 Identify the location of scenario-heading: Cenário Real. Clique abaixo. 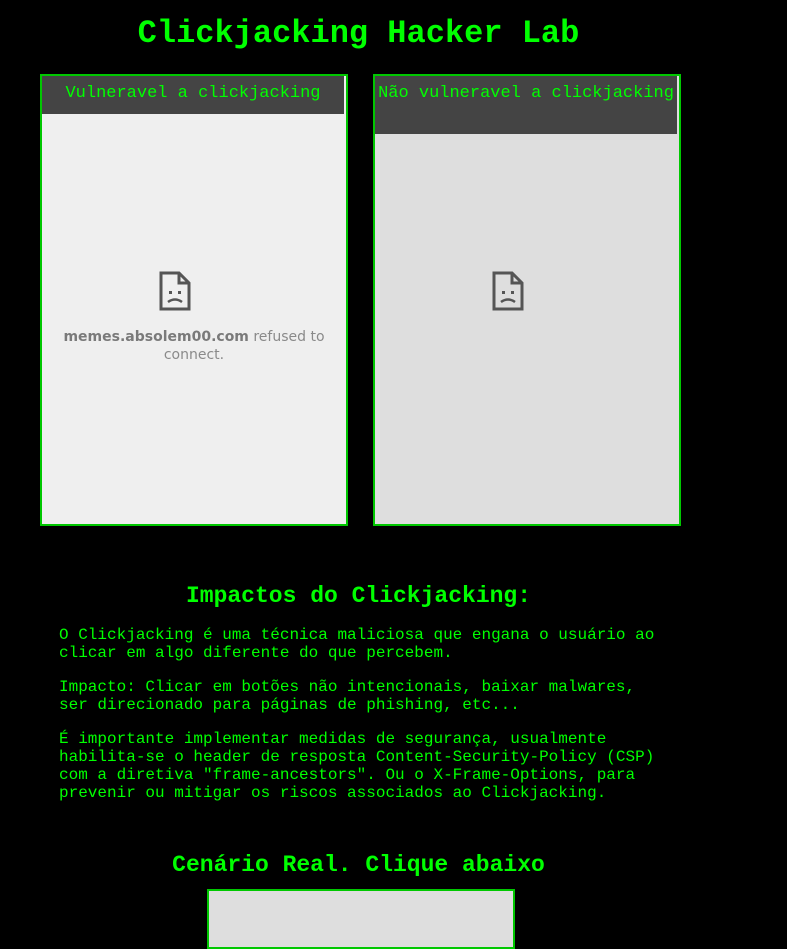
(358, 865).